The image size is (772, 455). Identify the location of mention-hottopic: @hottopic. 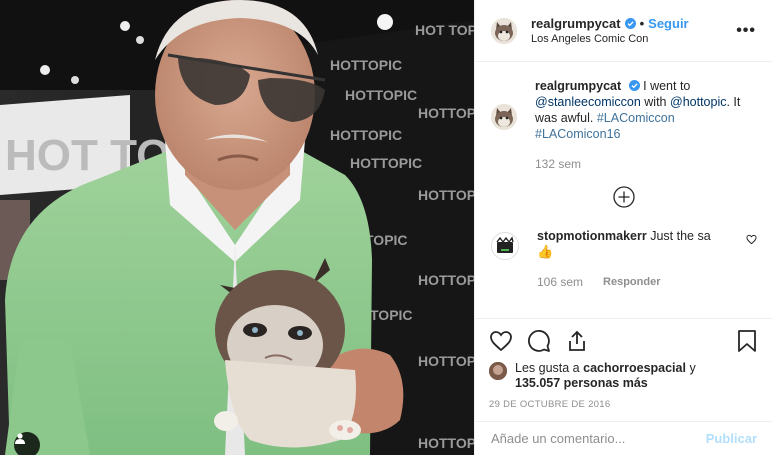
(698, 102).